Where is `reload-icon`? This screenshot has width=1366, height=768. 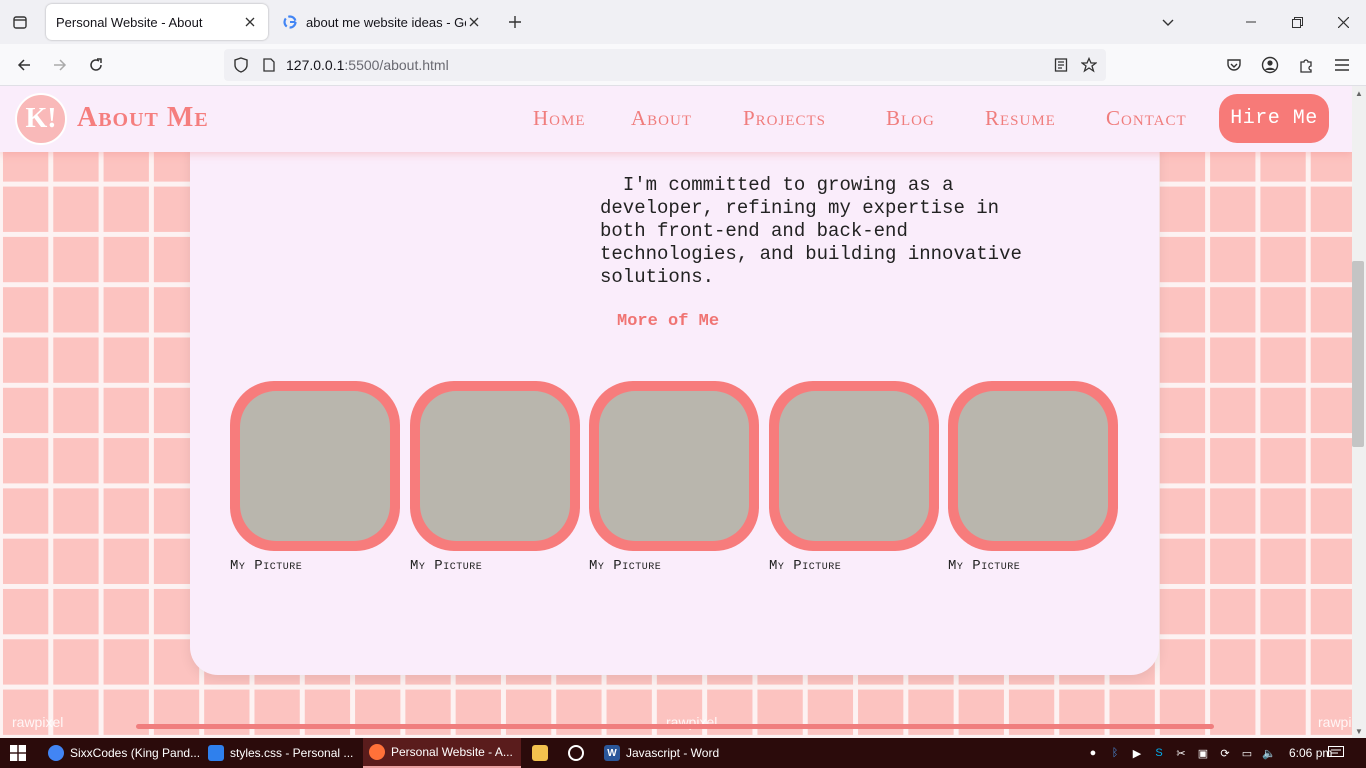
reload-icon is located at coordinates (96, 65).